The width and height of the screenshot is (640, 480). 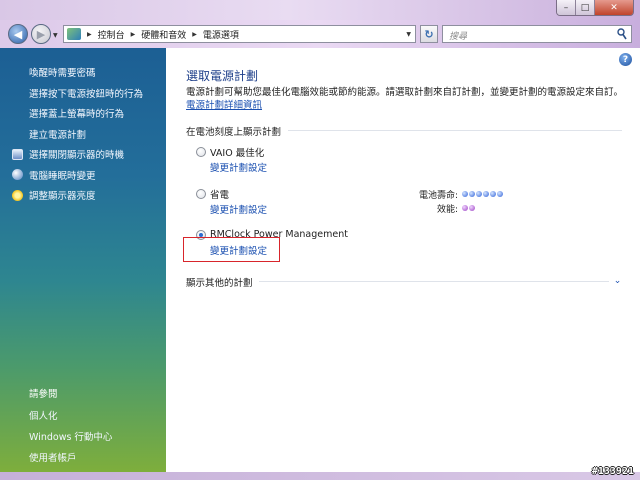 I want to click on chevron-down-icon: ⌄, so click(x=617, y=280).